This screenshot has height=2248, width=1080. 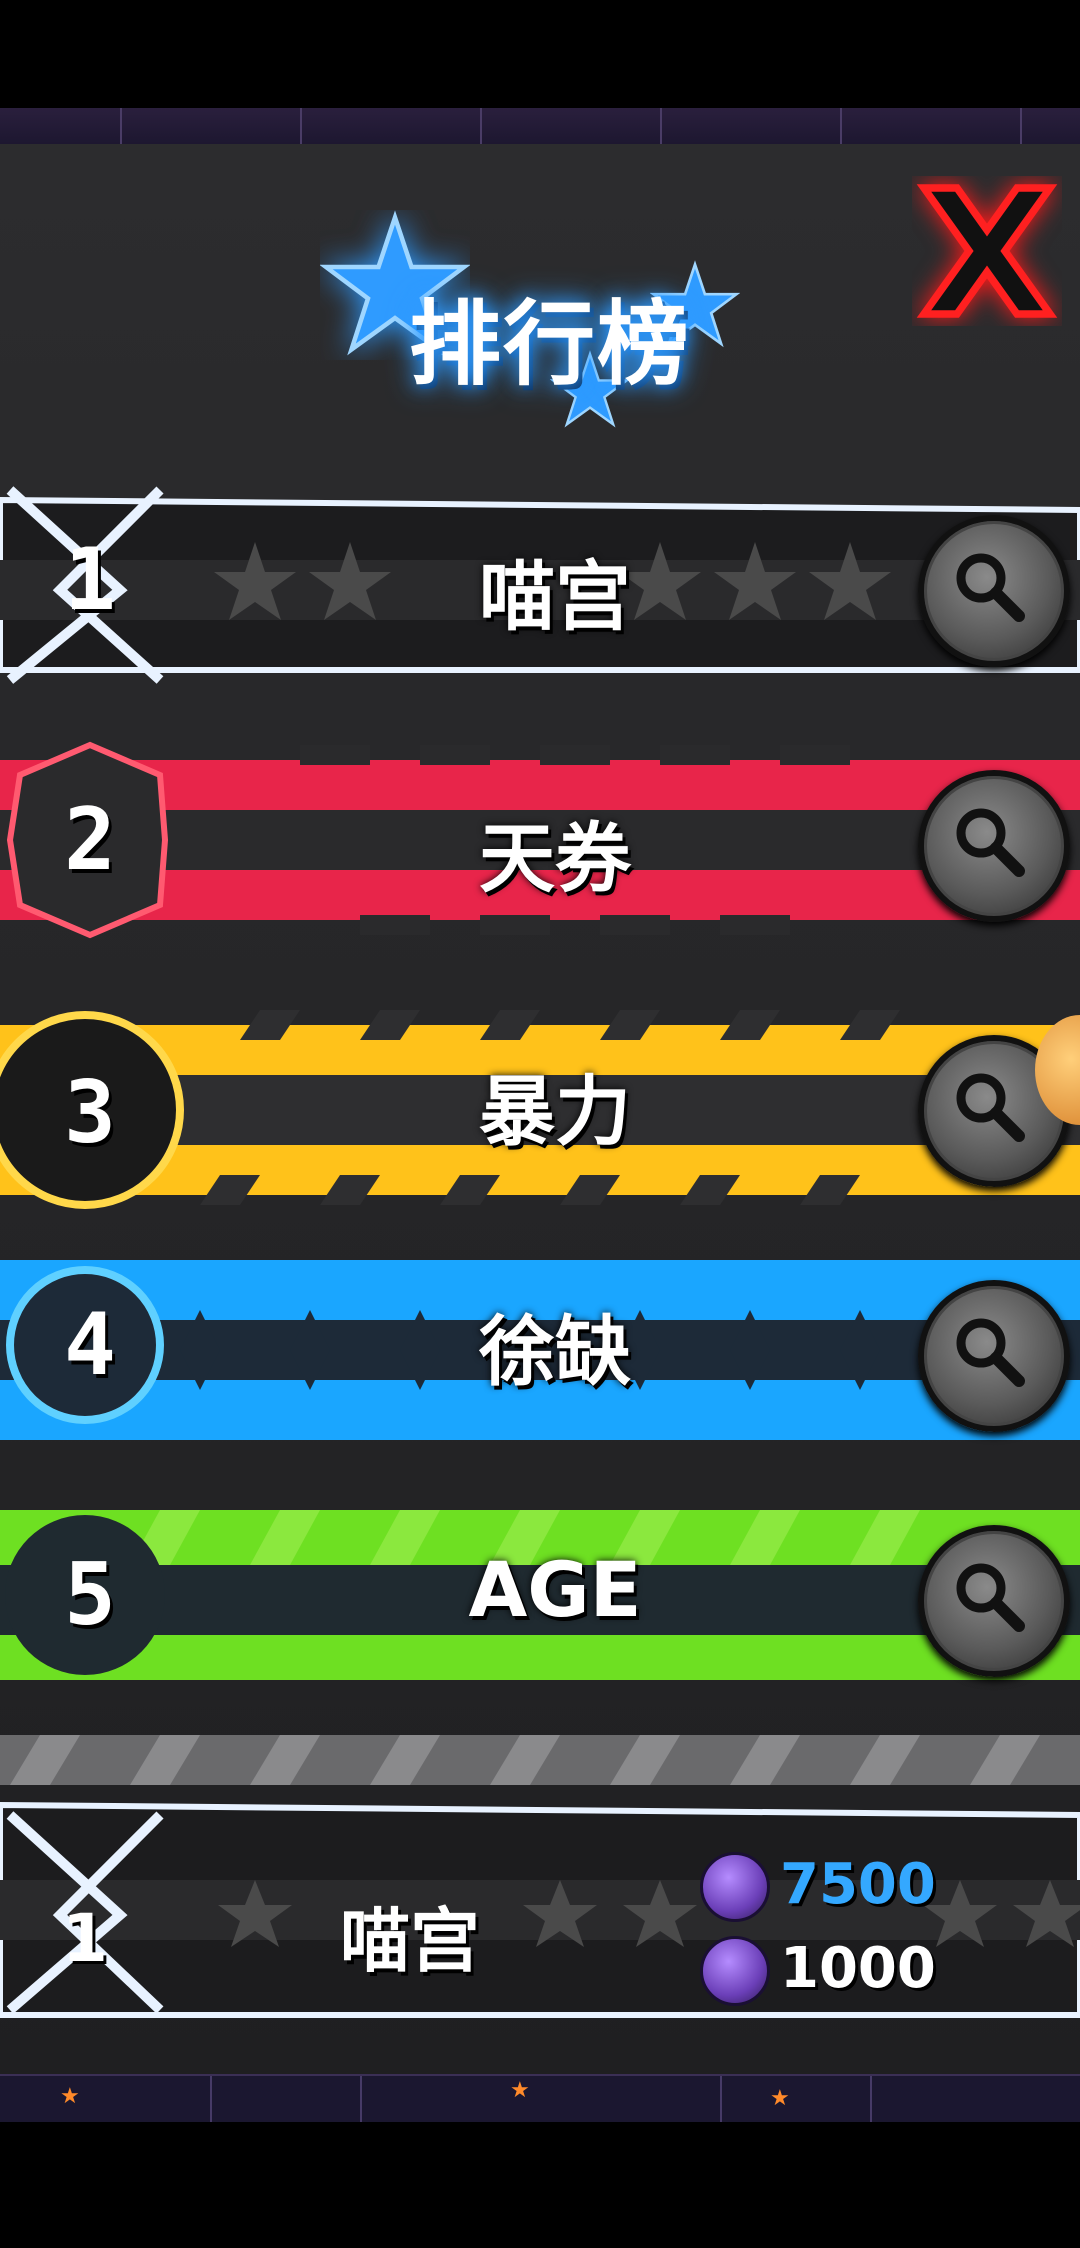 I want to click on leaderboard-row: 2 天券, so click(x=540, y=840).